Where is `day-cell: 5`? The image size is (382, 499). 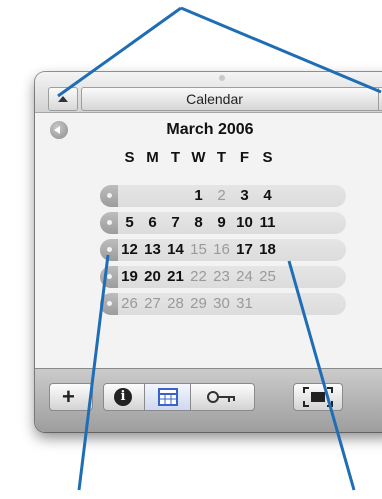 day-cell: 5 is located at coordinates (129, 222).